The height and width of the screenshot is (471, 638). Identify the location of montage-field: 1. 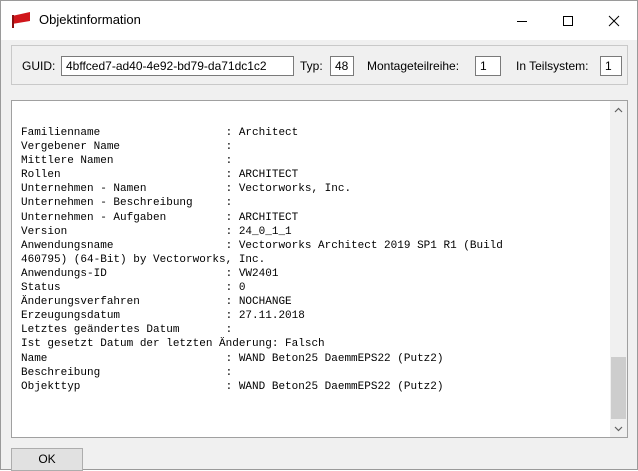
(488, 66).